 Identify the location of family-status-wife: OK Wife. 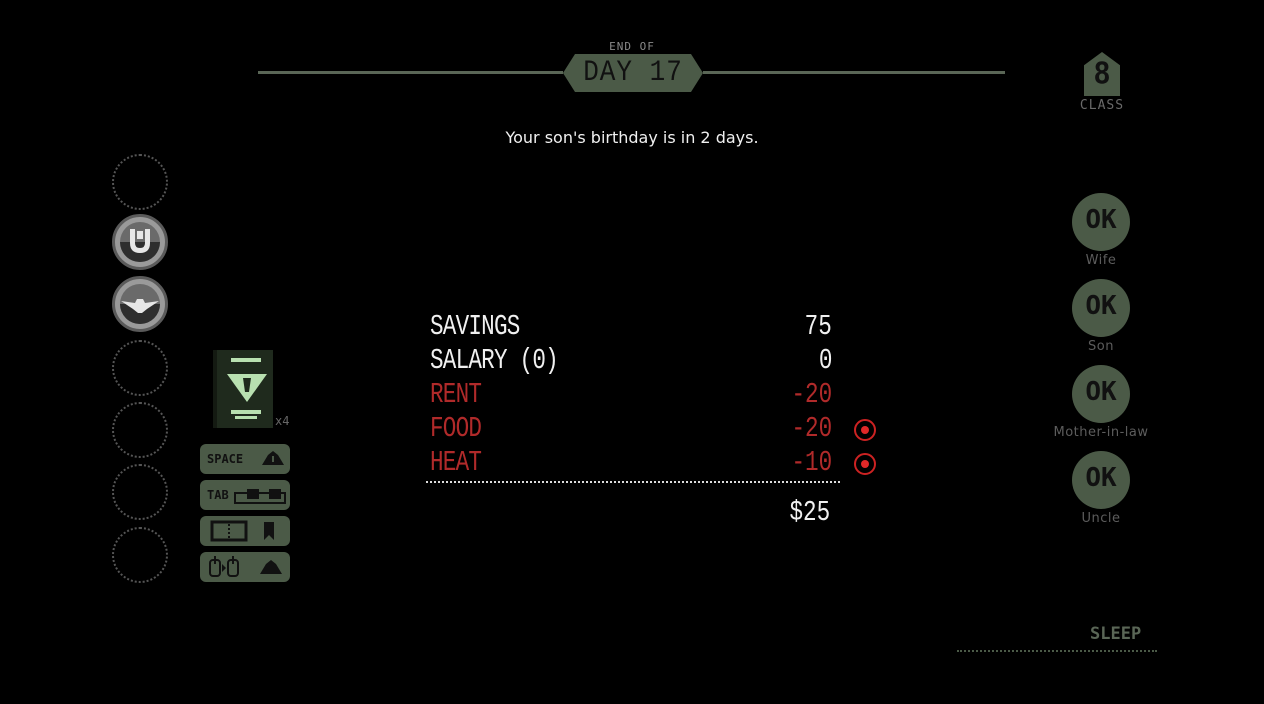
(1101, 230).